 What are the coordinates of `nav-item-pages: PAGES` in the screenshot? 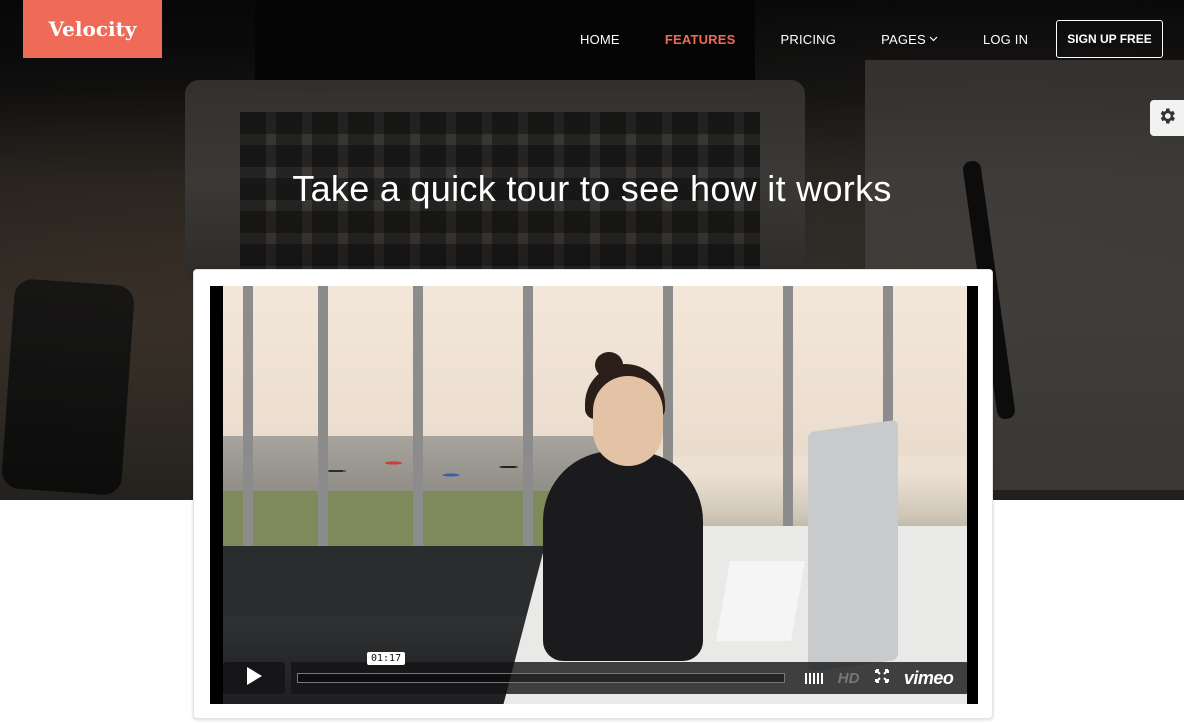 It's located at (909, 39).